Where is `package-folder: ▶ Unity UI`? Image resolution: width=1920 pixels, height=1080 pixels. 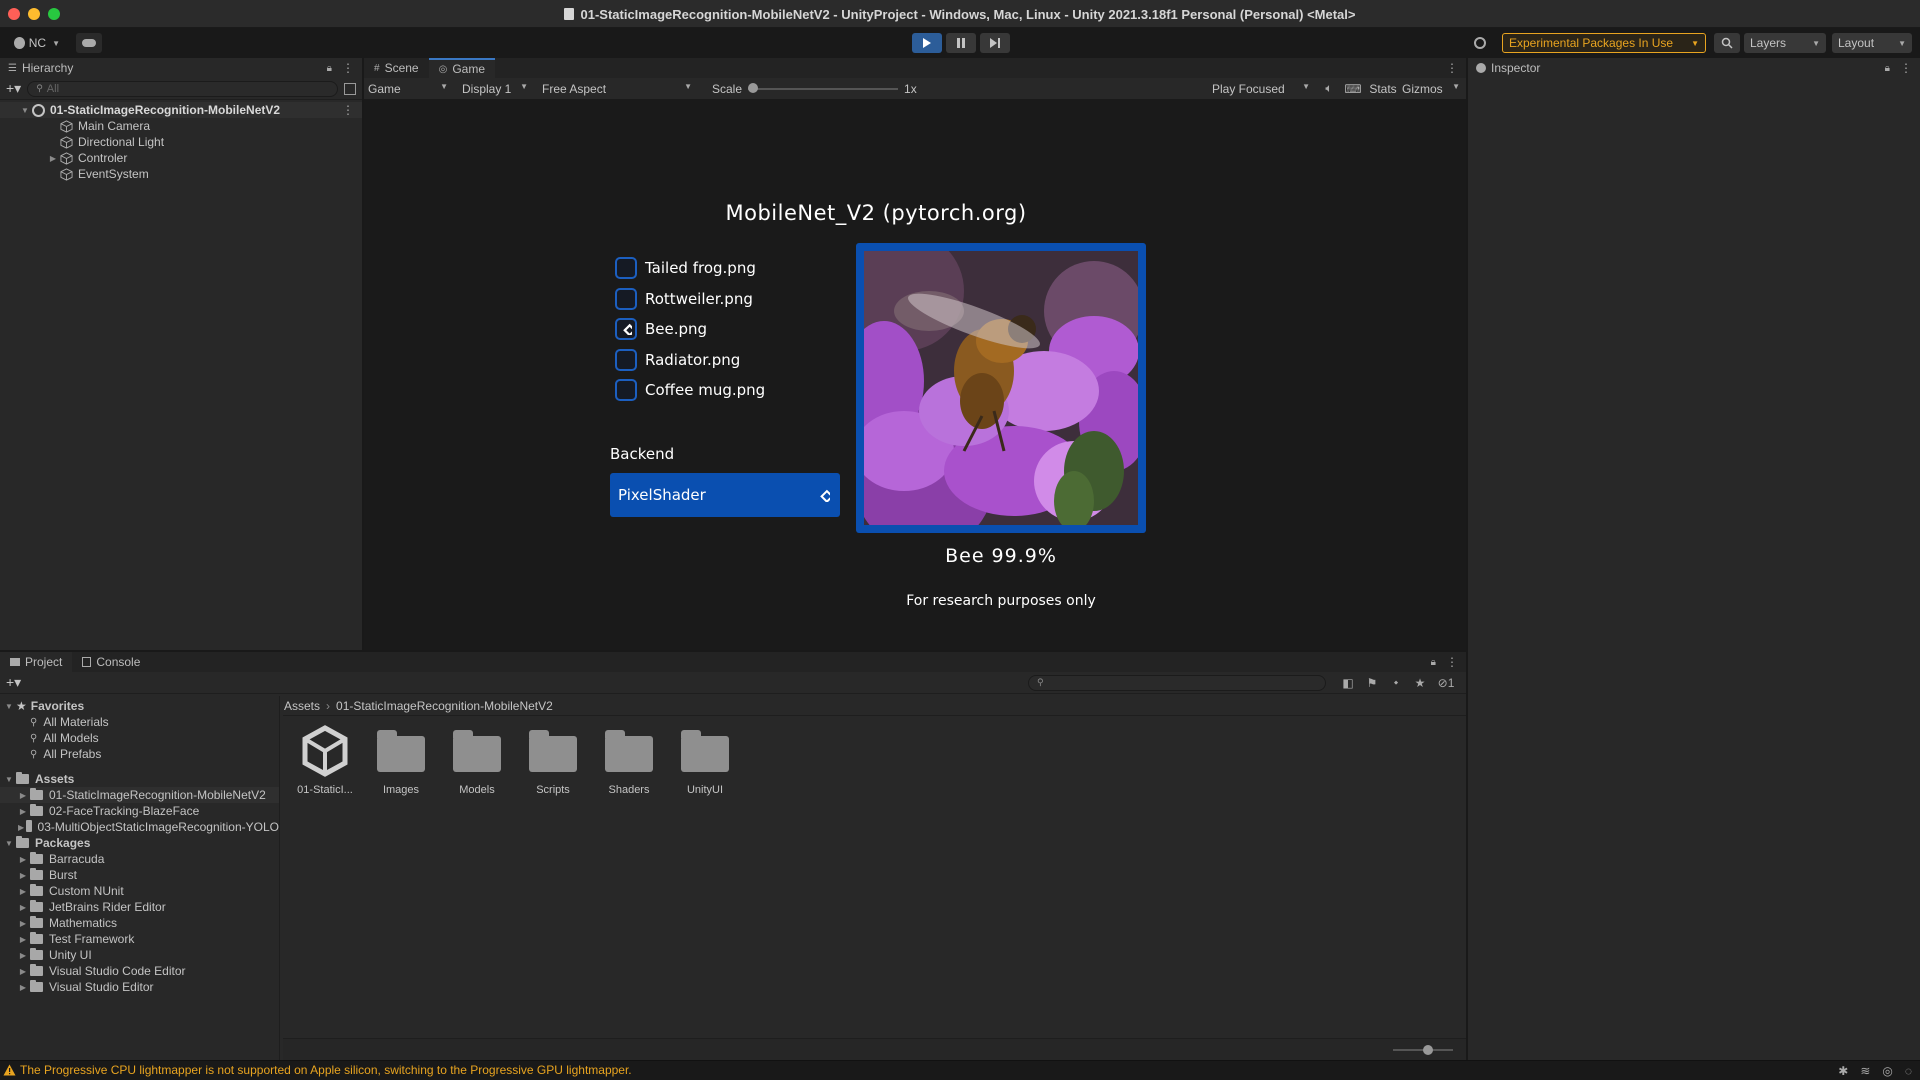 package-folder: ▶ Unity UI is located at coordinates (139, 955).